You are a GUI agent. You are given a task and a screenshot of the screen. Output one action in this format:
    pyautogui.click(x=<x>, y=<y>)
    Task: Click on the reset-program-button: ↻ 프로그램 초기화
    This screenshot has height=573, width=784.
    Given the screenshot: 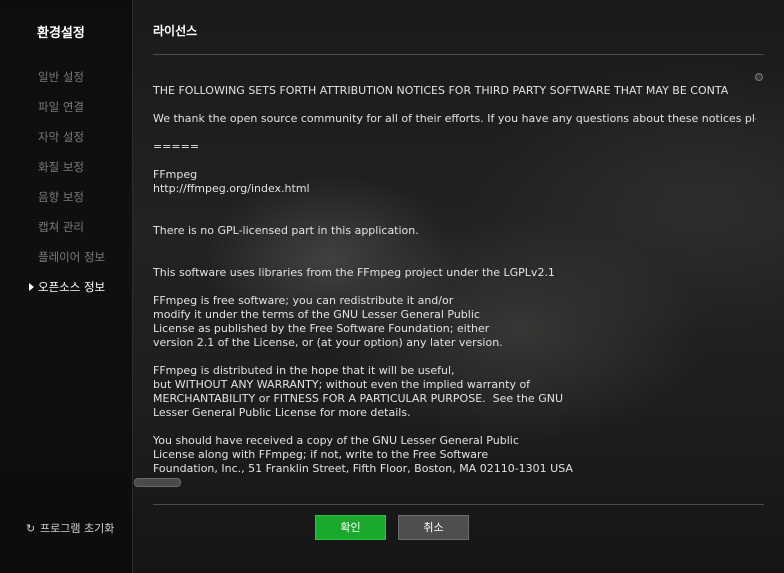 What is the action you would take?
    pyautogui.click(x=70, y=528)
    